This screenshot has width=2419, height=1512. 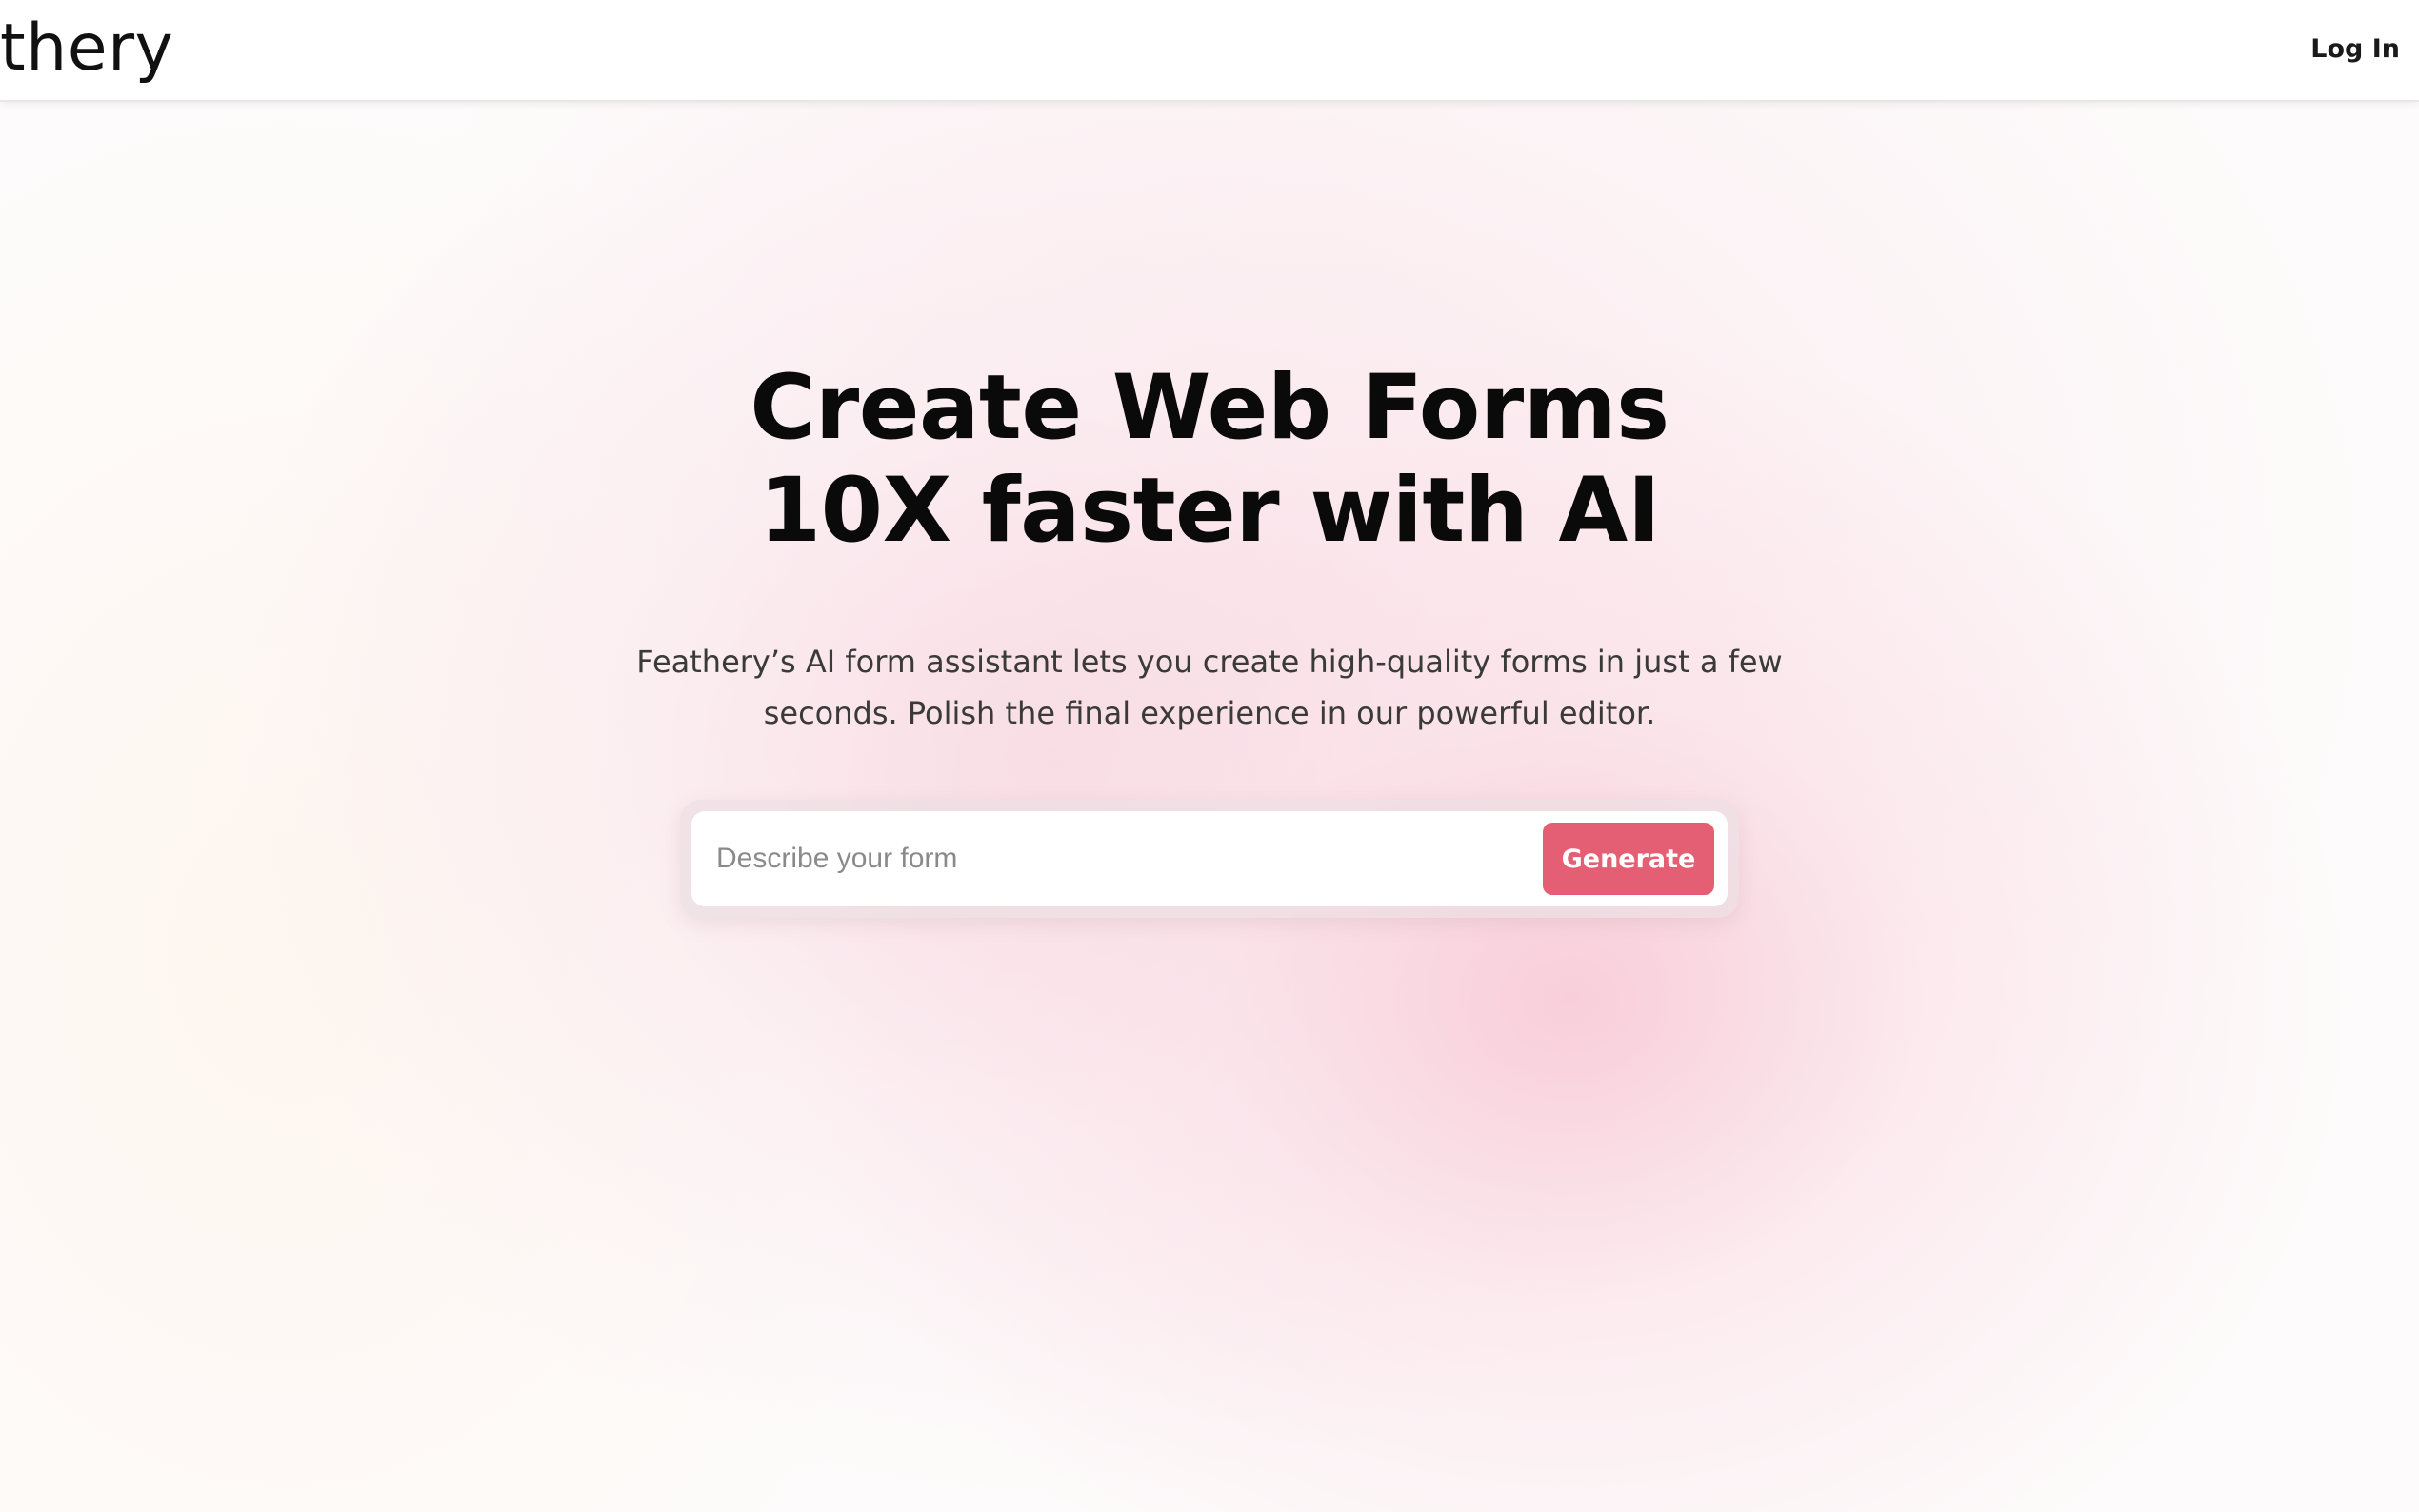 What do you see at coordinates (1209, 408) in the screenshot?
I see `hero-title-line-1: Create Web Forms` at bounding box center [1209, 408].